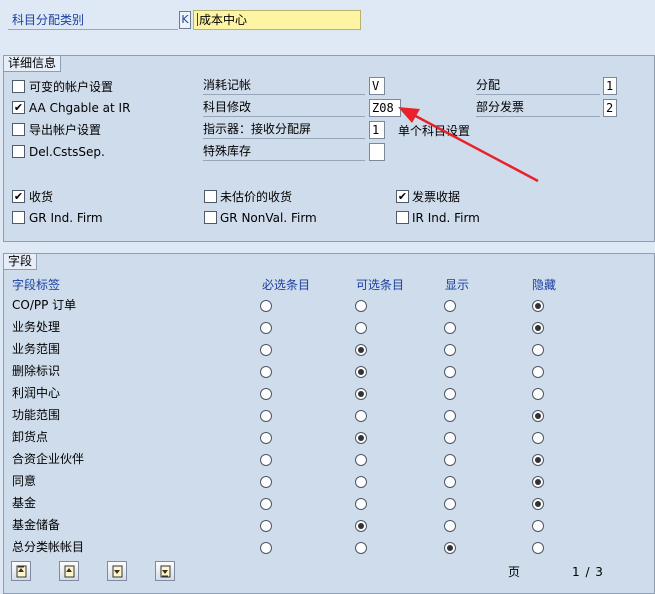  What do you see at coordinates (18, 196) in the screenshot?
I see `checkbox-goods-receipt` at bounding box center [18, 196].